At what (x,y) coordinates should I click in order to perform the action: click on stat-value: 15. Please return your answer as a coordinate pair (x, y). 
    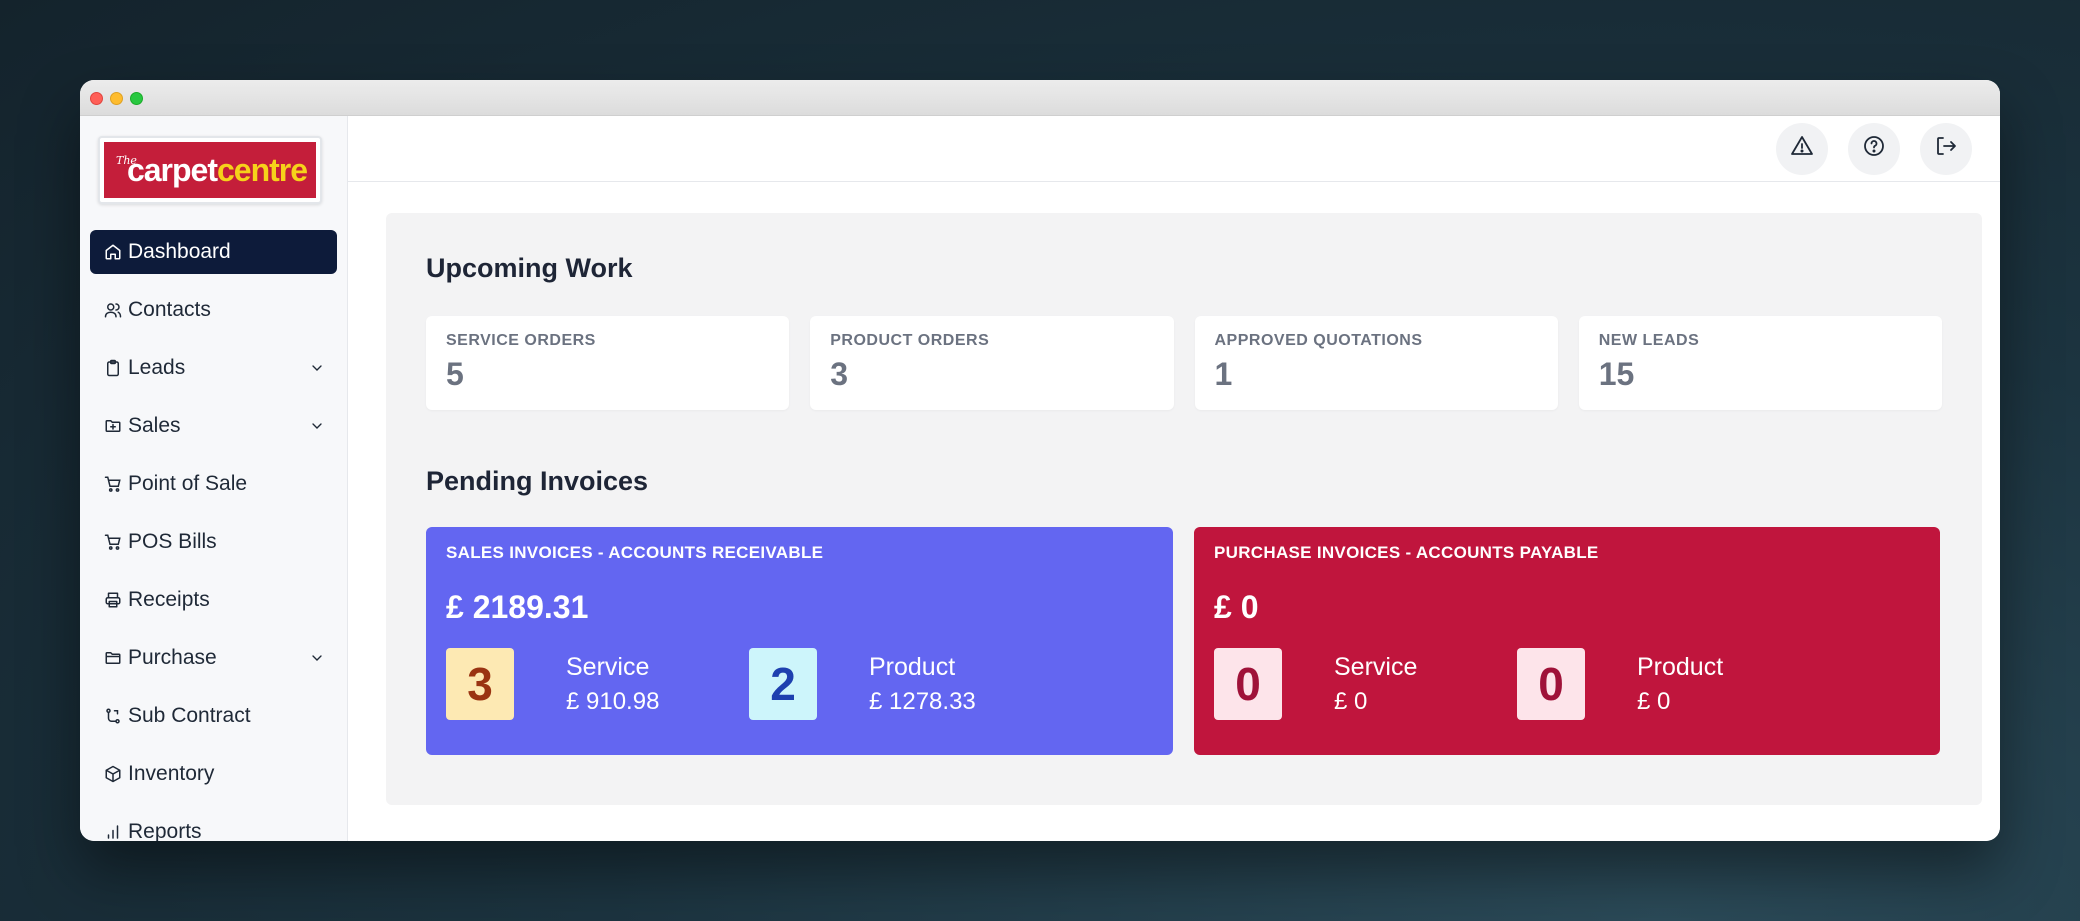
    Looking at the image, I should click on (1616, 374).